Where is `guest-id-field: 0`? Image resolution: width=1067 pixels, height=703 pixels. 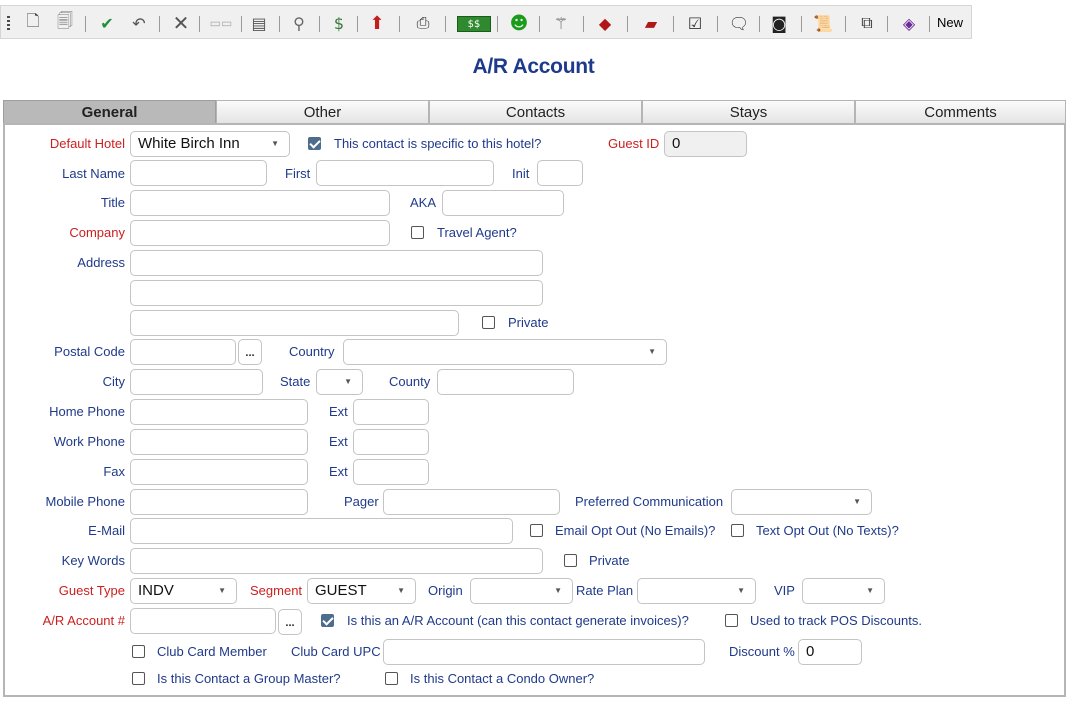
guest-id-field: 0 is located at coordinates (705, 144).